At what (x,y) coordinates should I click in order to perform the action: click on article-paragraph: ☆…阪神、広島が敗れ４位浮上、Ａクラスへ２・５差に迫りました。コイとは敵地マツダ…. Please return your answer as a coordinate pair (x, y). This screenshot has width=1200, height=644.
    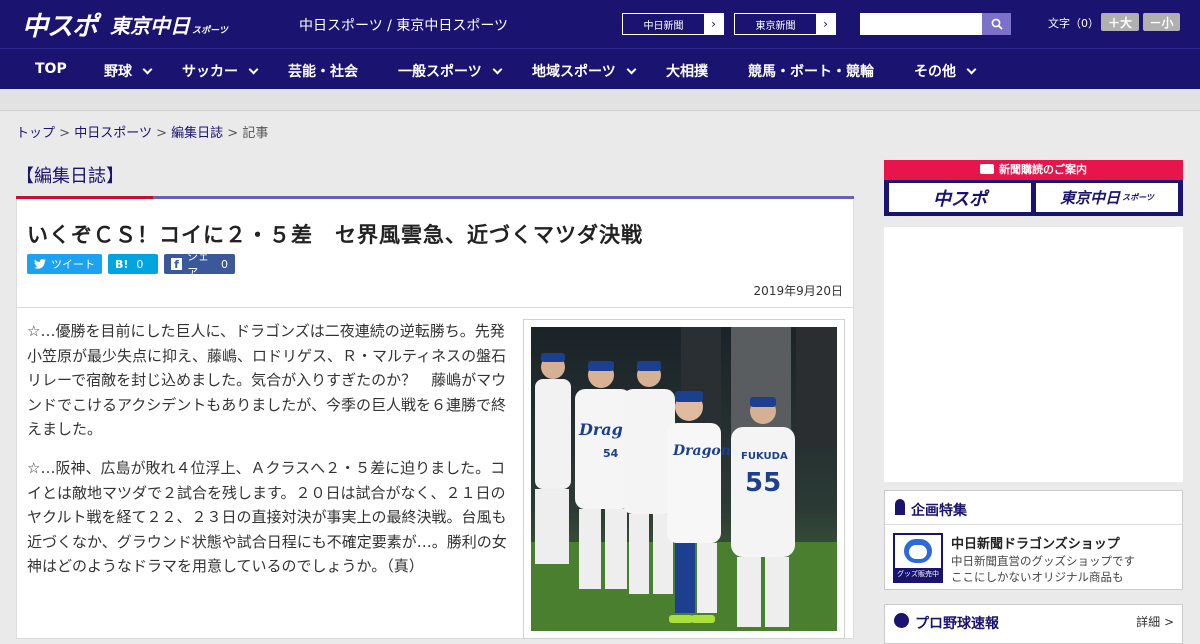
    Looking at the image, I should click on (267, 517).